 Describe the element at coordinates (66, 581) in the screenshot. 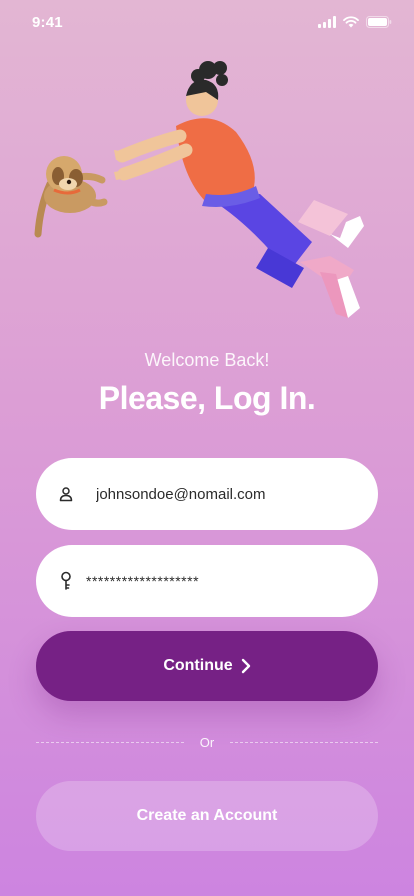

I see `key-icon` at that location.